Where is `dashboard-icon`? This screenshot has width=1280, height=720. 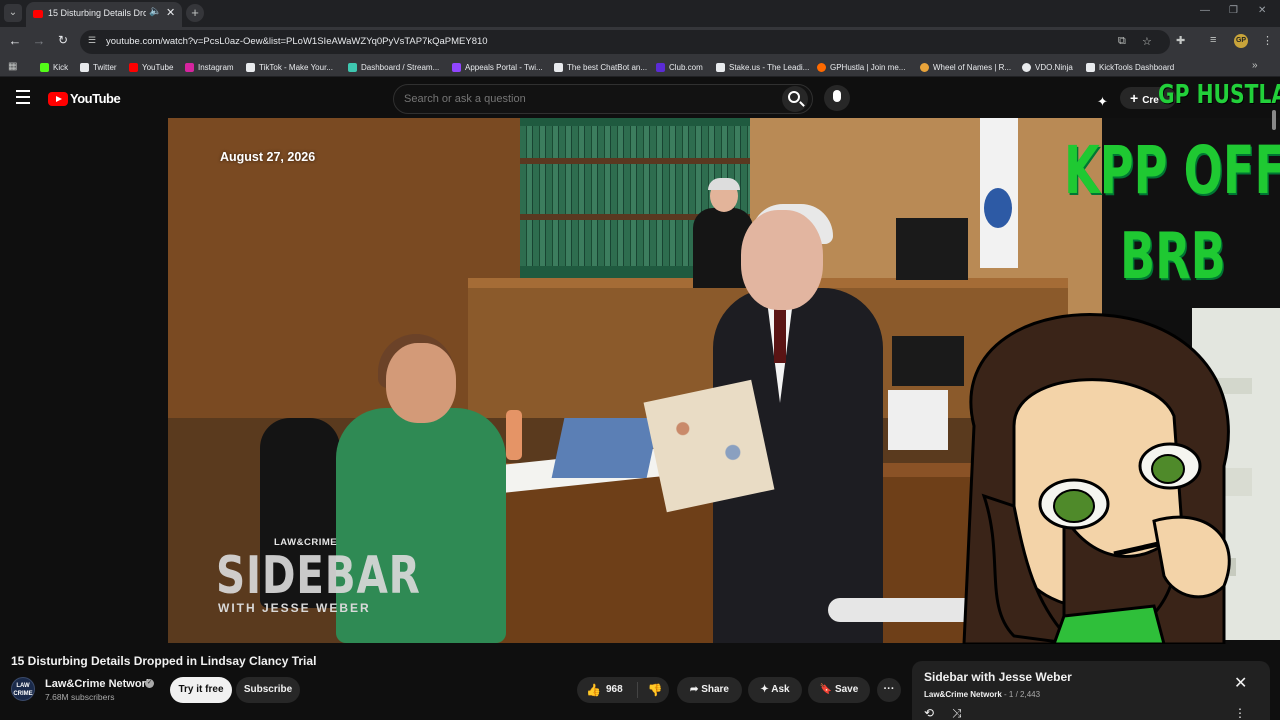 dashboard-icon is located at coordinates (352, 67).